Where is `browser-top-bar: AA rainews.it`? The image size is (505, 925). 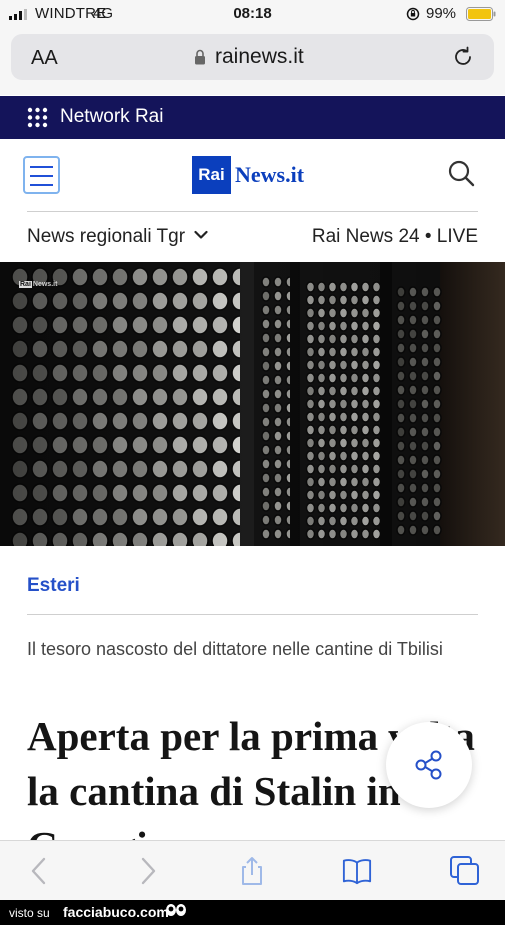
browser-top-bar: AA rainews.it is located at coordinates (252, 61).